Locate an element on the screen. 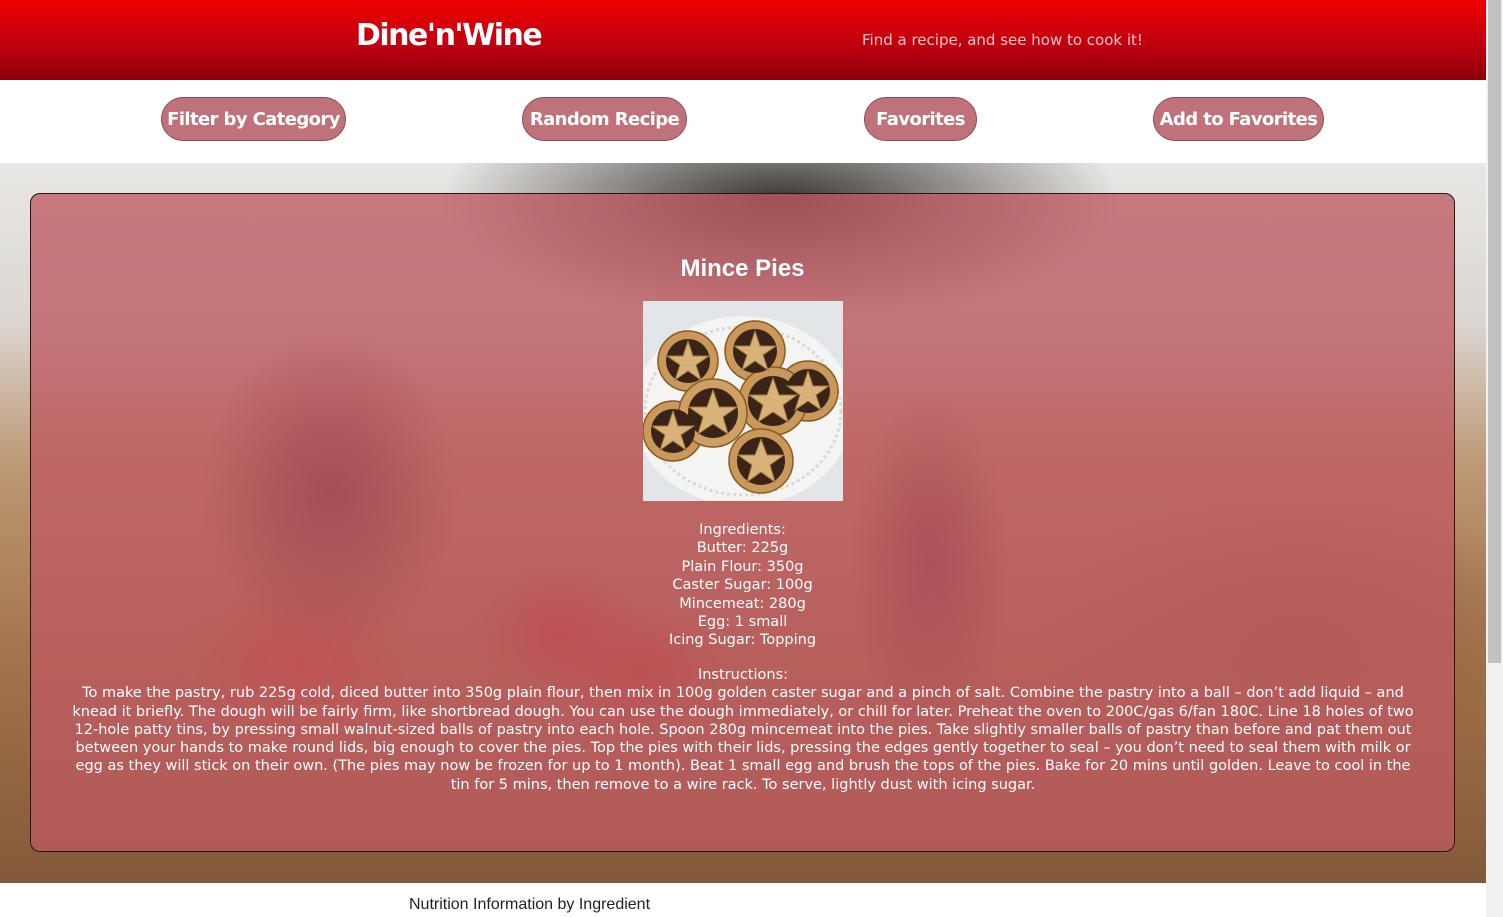 This screenshot has width=1503, height=917. random-recipe-button: Random Recipe is located at coordinates (604, 119).